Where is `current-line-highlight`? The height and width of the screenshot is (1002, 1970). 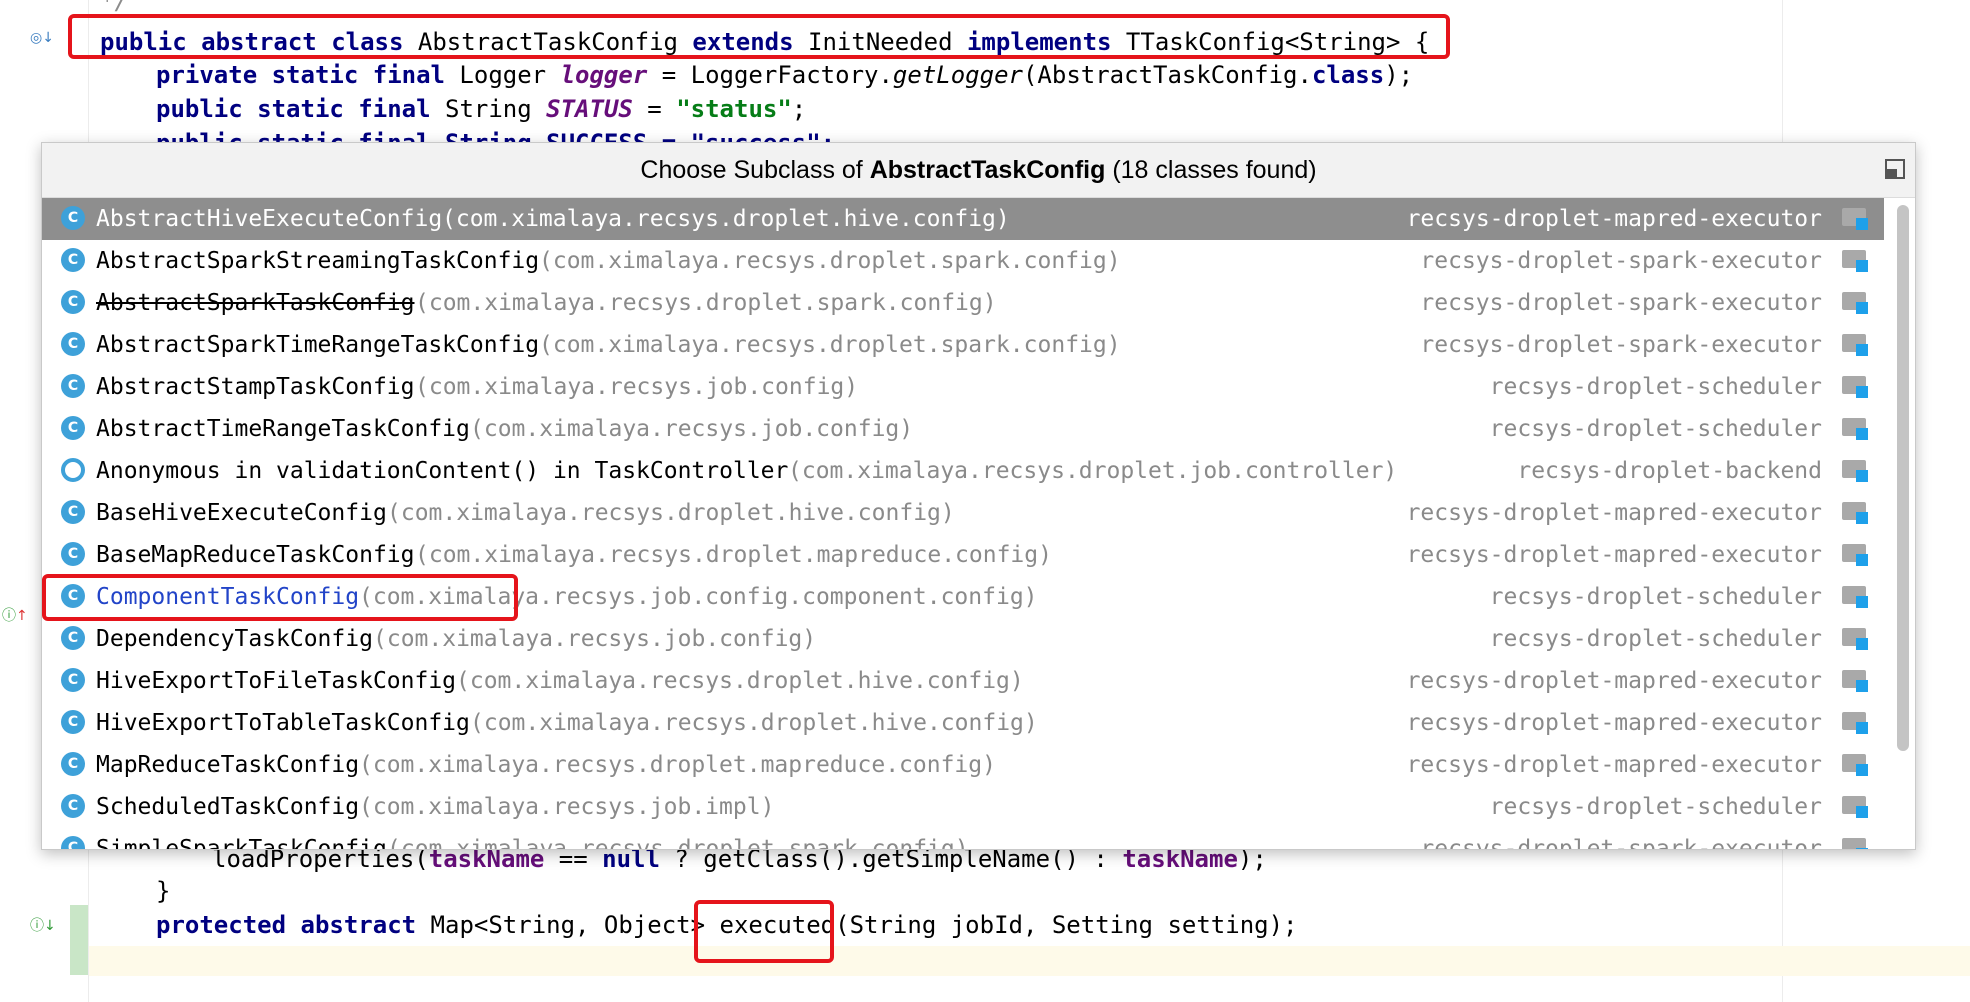 current-line-highlight is located at coordinates (1029, 961).